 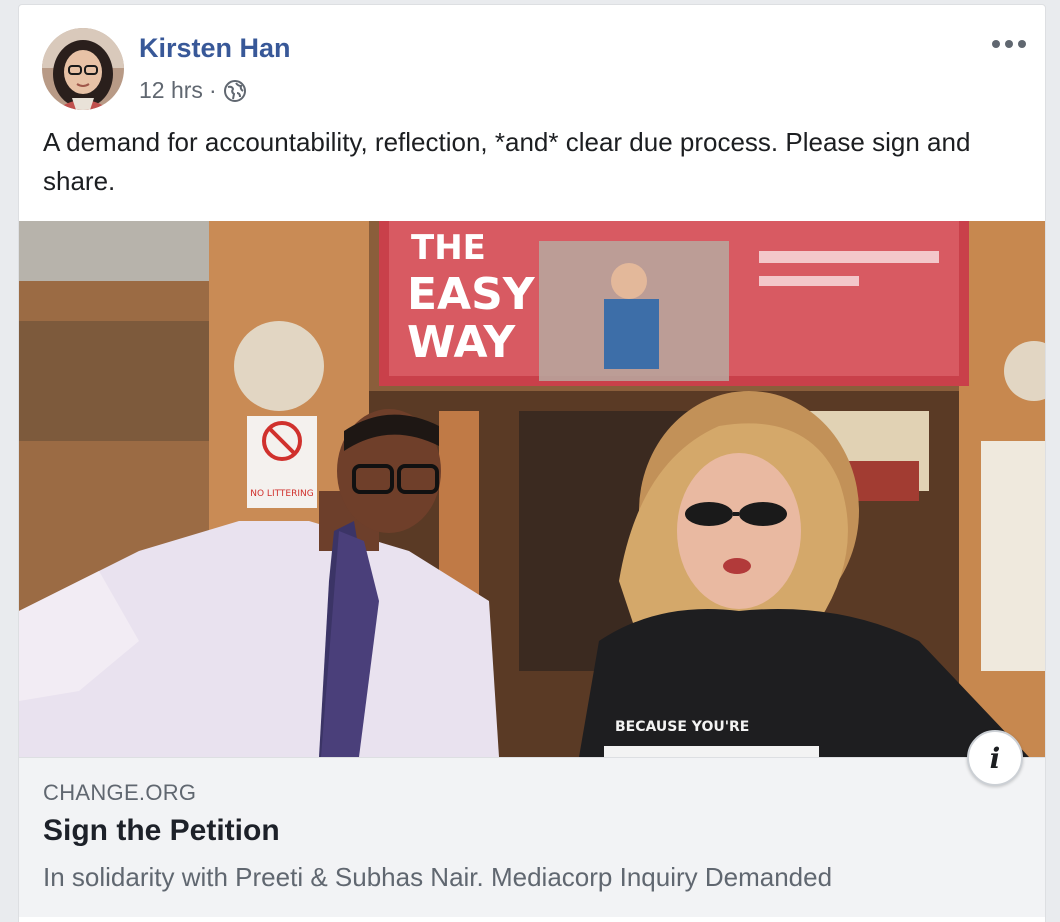 I want to click on info-icon: i, so click(x=995, y=758).